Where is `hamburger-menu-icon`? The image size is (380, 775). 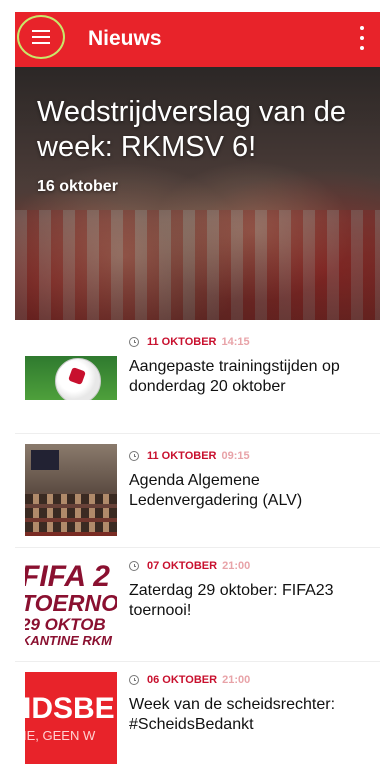 hamburger-menu-icon is located at coordinates (41, 37).